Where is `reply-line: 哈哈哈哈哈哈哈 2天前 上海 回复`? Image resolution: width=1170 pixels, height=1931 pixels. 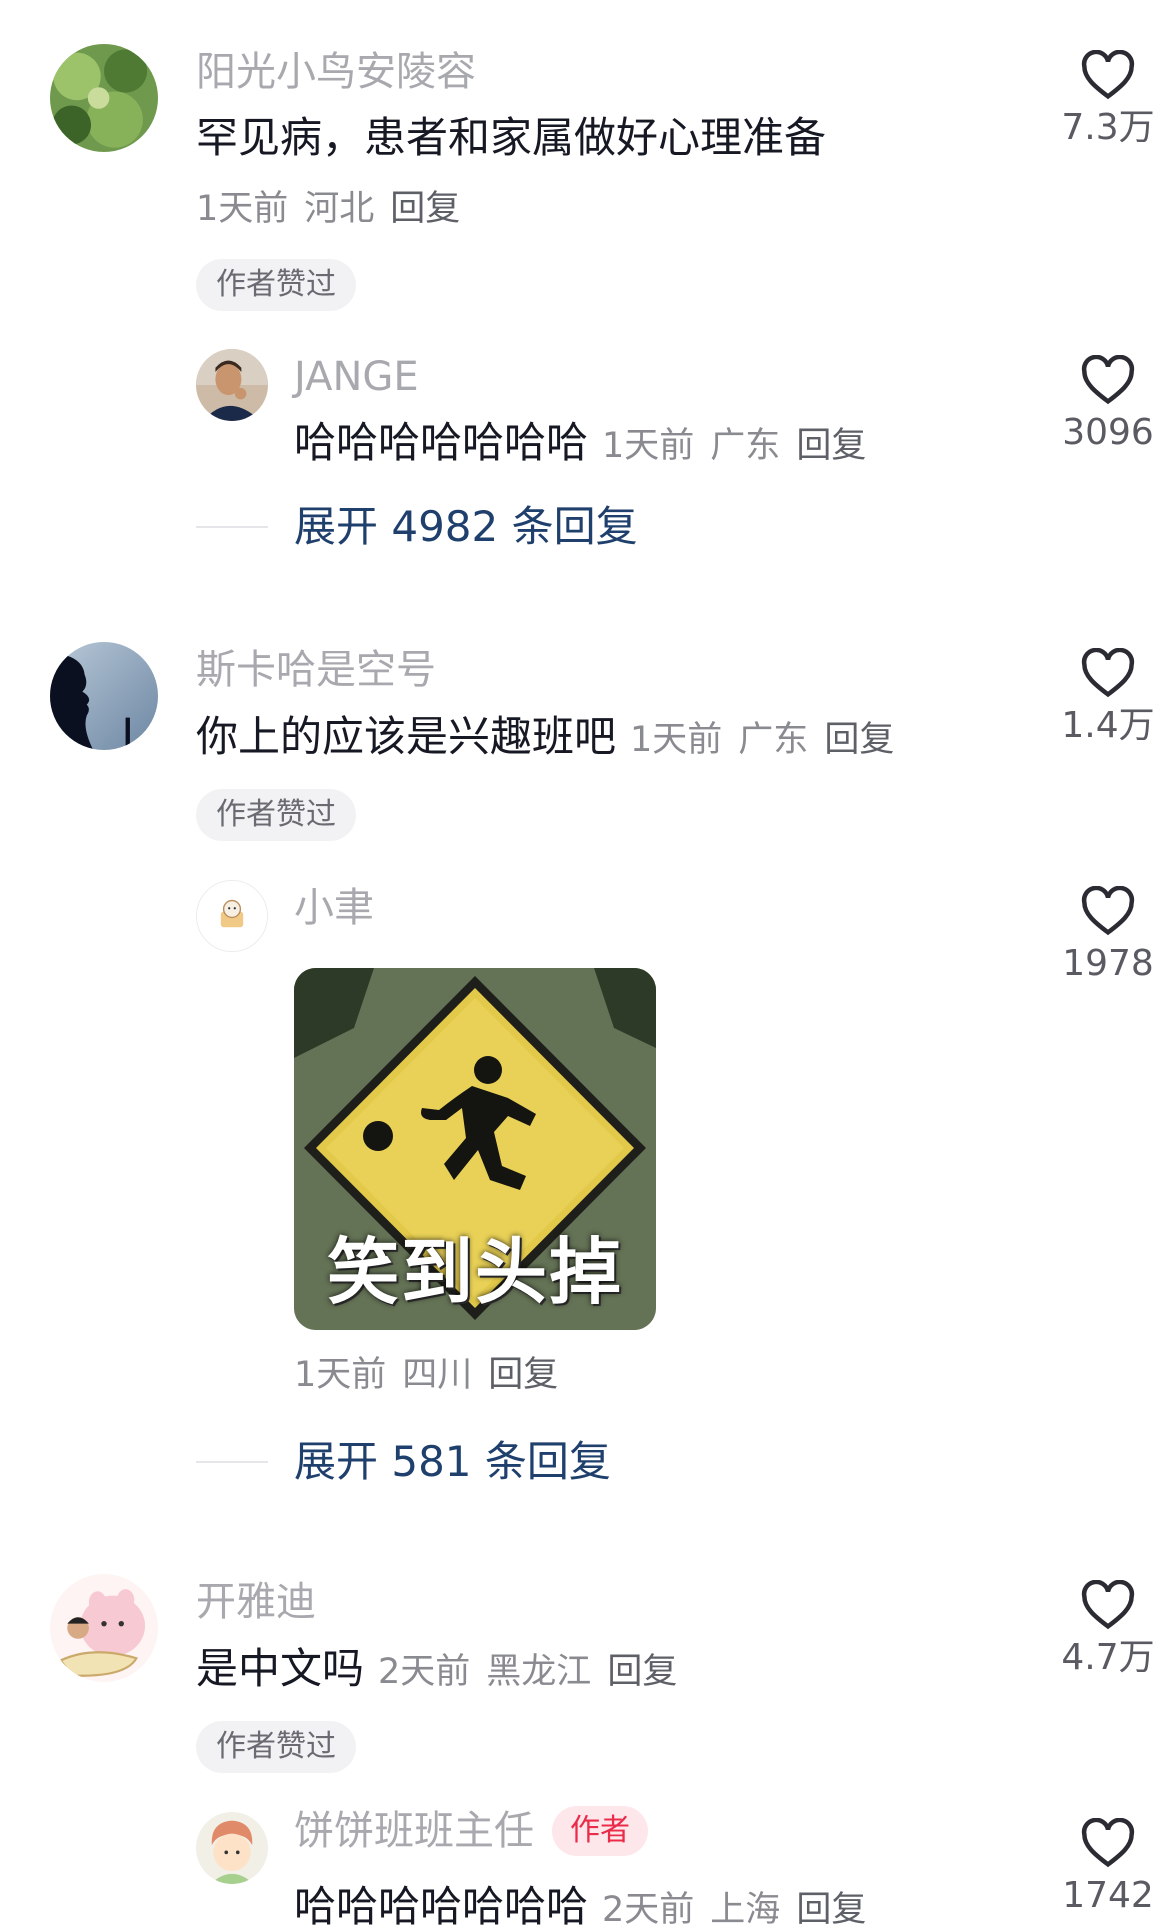
reply-line: 哈哈哈哈哈哈哈 2天前 上海 回复 is located at coordinates (588, 1907).